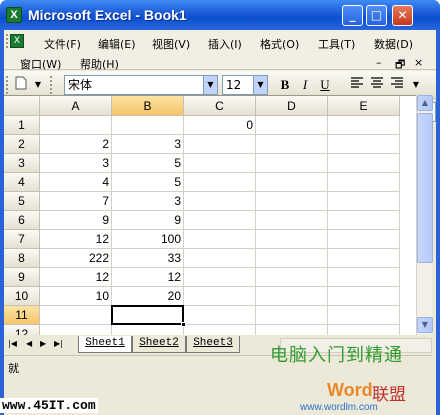 Image resolution: width=440 pixels, height=415 pixels. I want to click on cell-e9, so click(364, 277).